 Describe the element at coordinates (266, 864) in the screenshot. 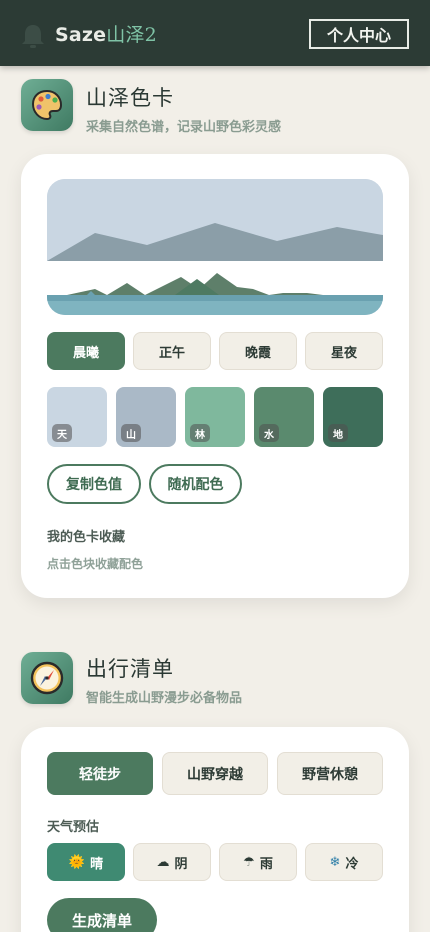

I see `weather-label-rain: 雨` at that location.